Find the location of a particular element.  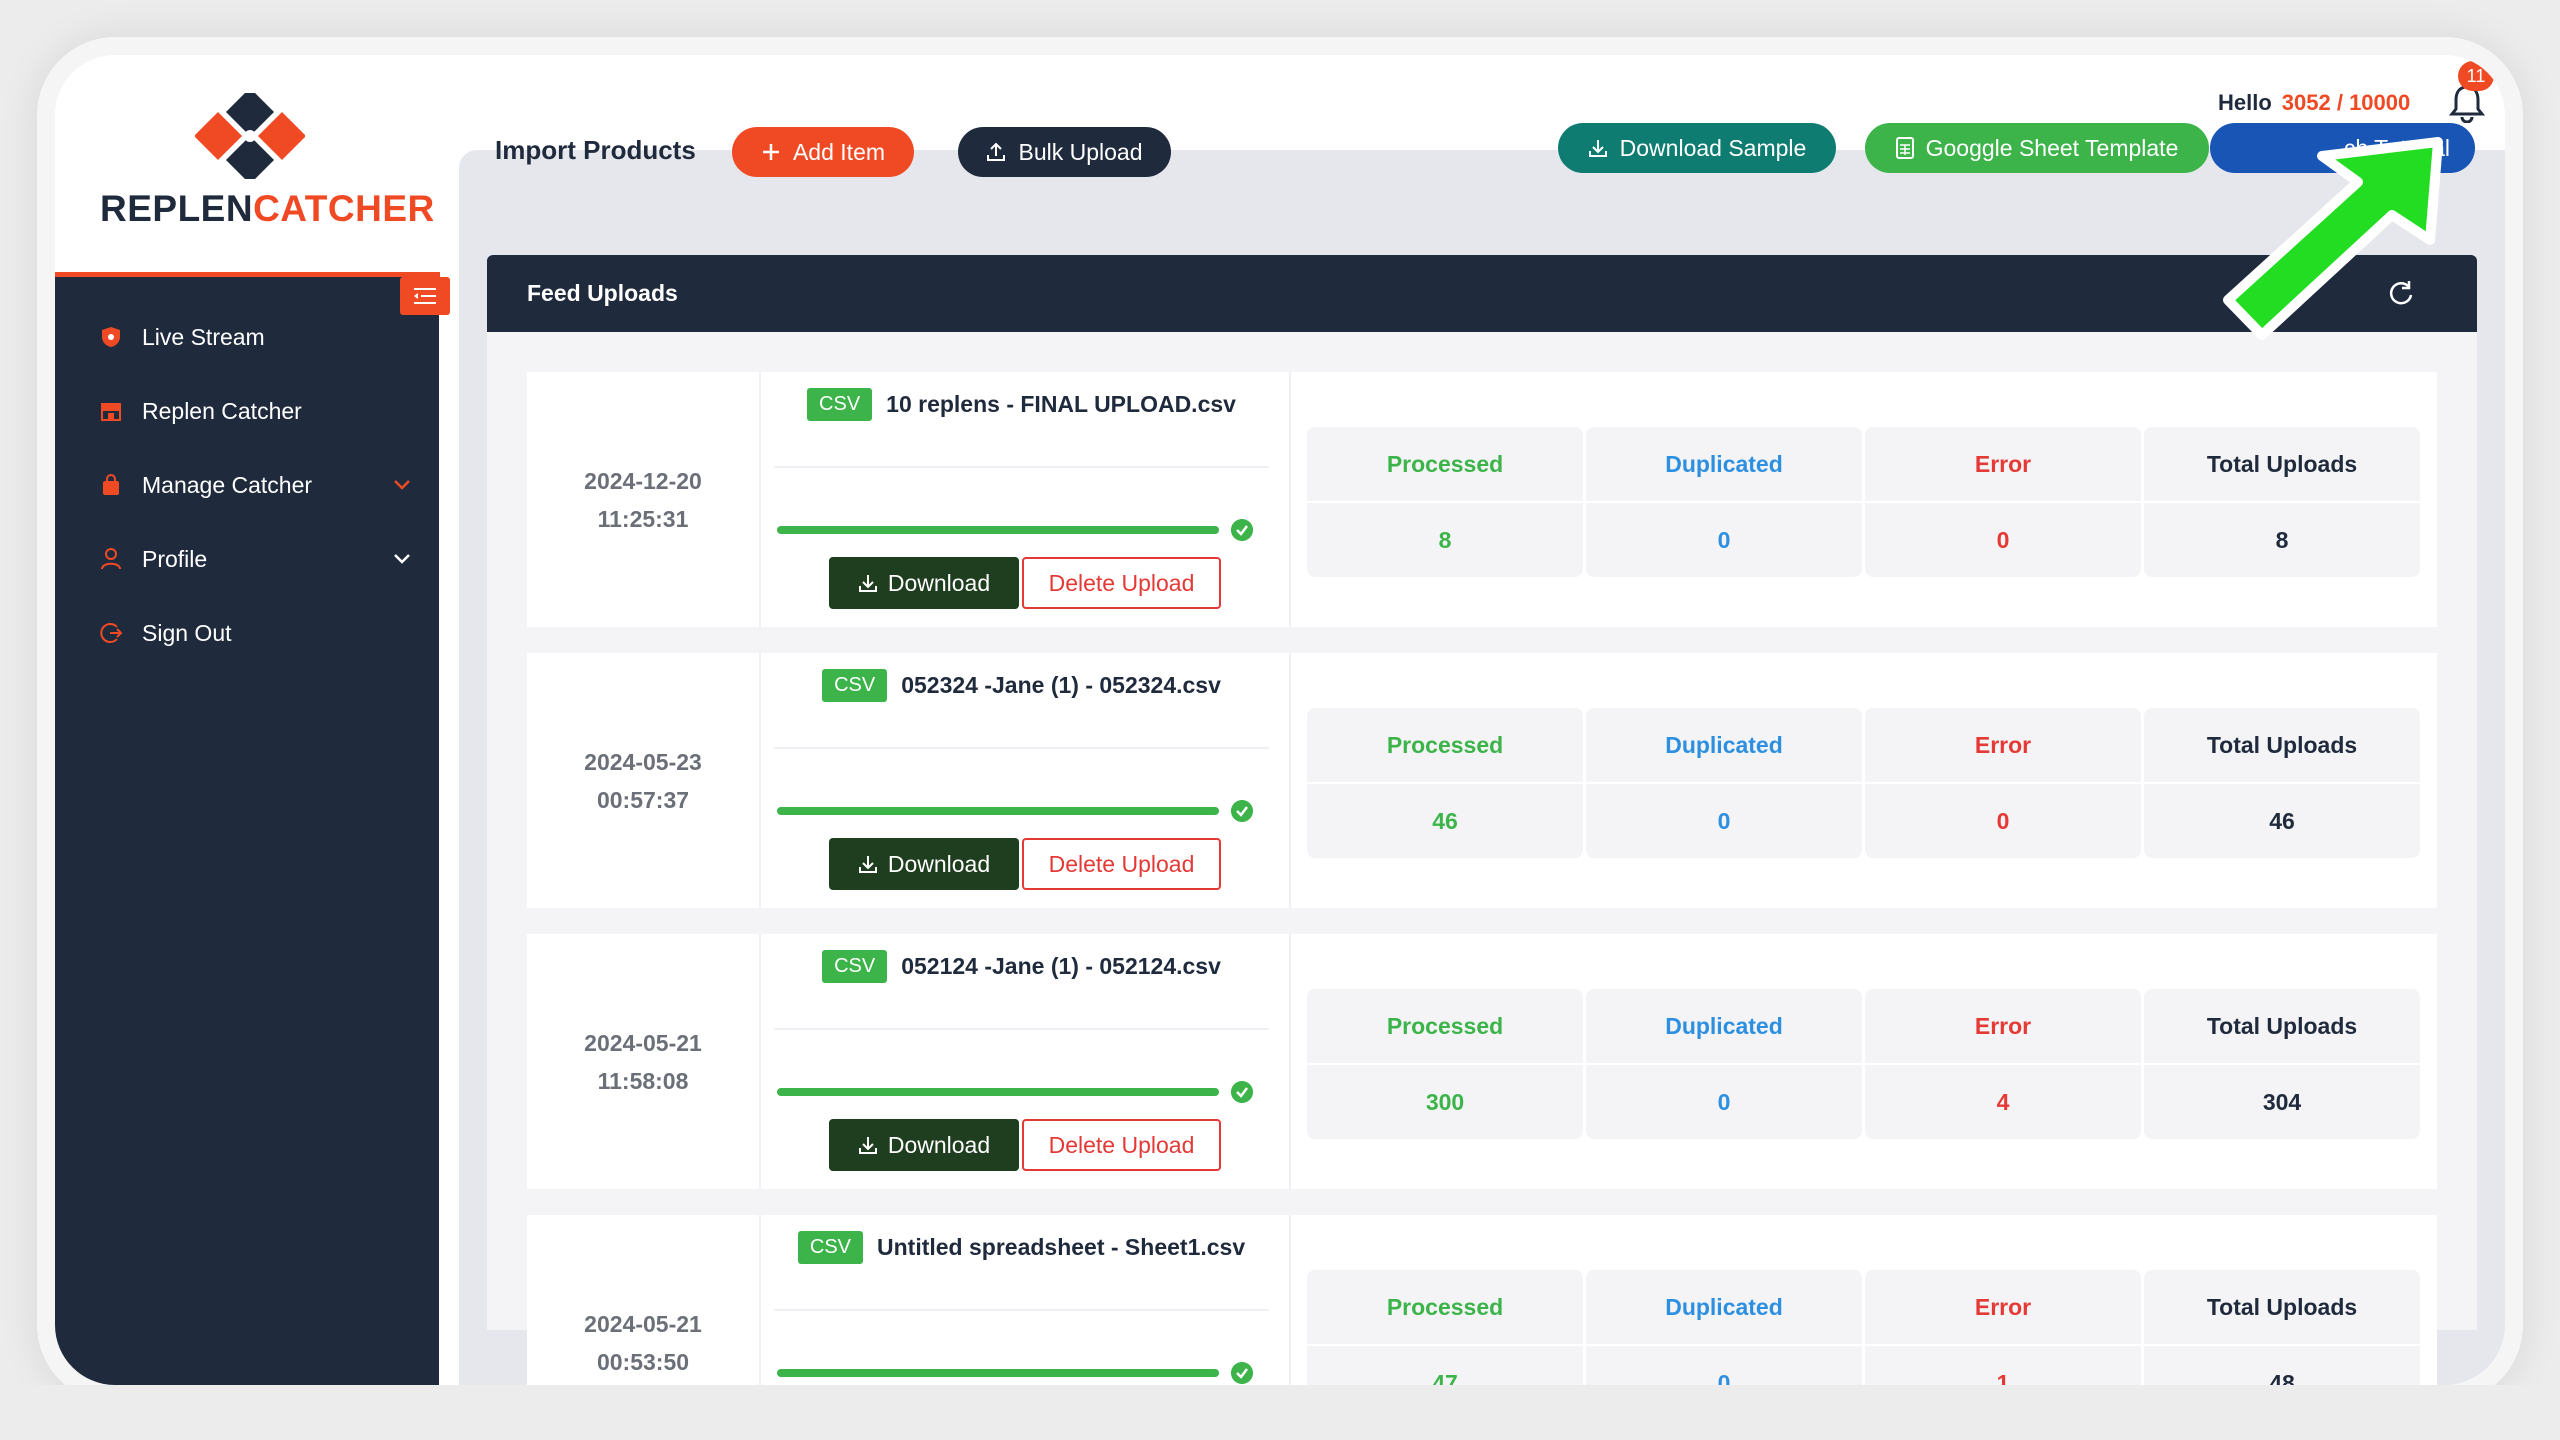

sidebar-toggle-button is located at coordinates (425, 296).